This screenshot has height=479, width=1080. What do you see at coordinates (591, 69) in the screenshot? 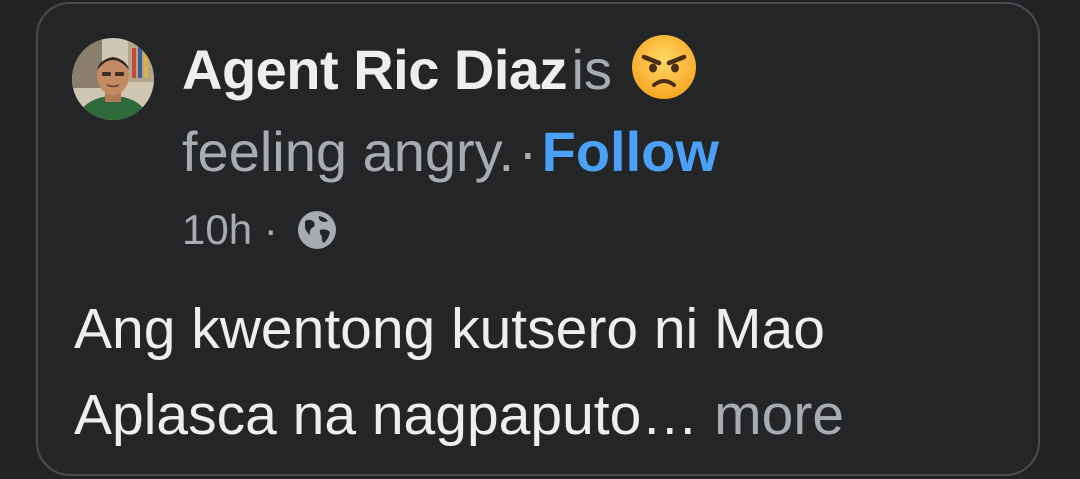
I see `status-prefix: is` at bounding box center [591, 69].